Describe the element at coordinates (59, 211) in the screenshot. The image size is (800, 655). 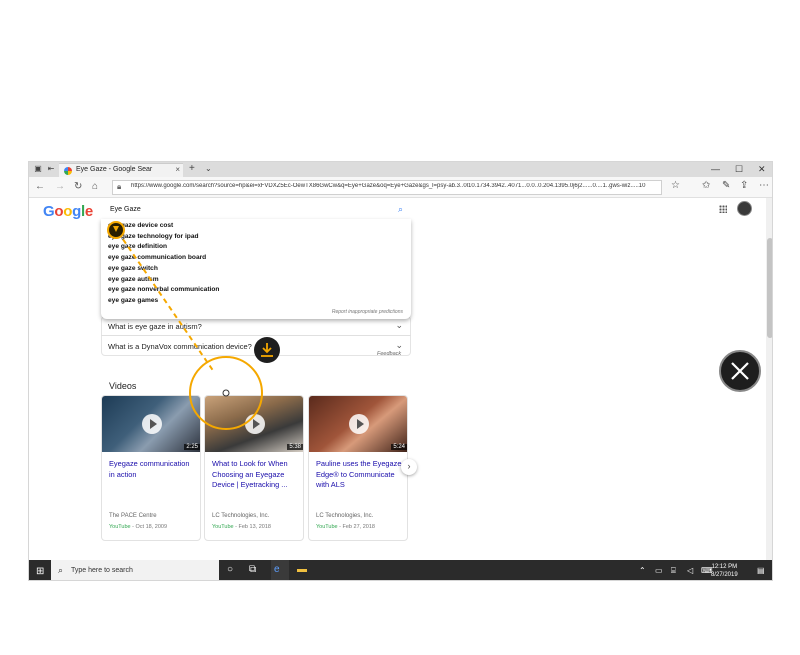
I see `logo-letter: o` at that location.